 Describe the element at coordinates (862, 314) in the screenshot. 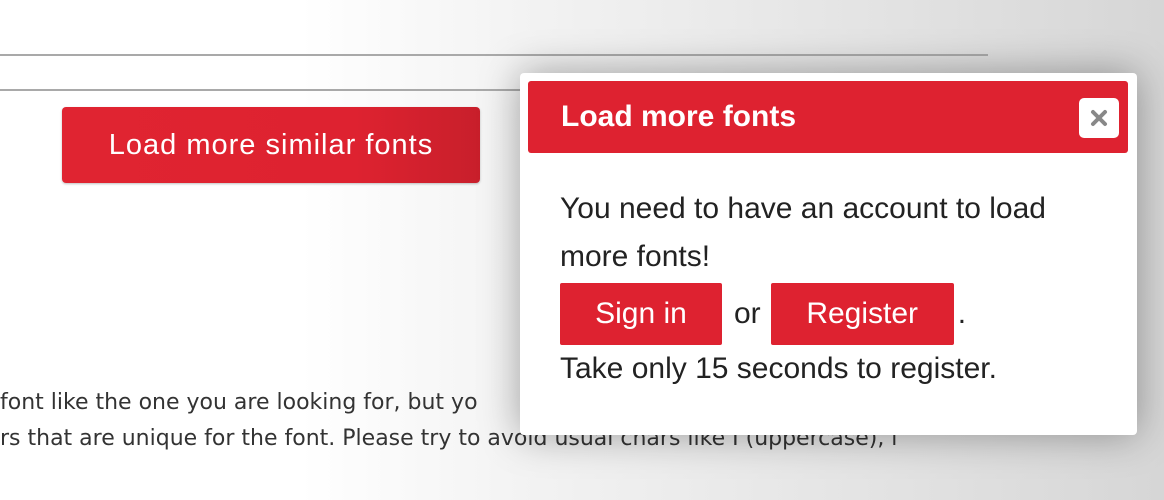

I see `register-button: Register` at that location.